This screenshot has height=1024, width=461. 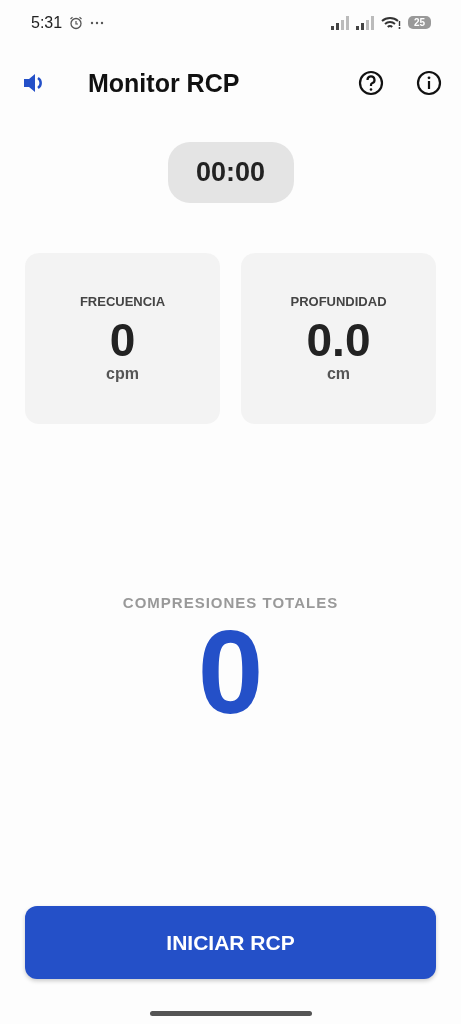 I want to click on metric-label: PROFUNDIDAD, so click(x=338, y=301).